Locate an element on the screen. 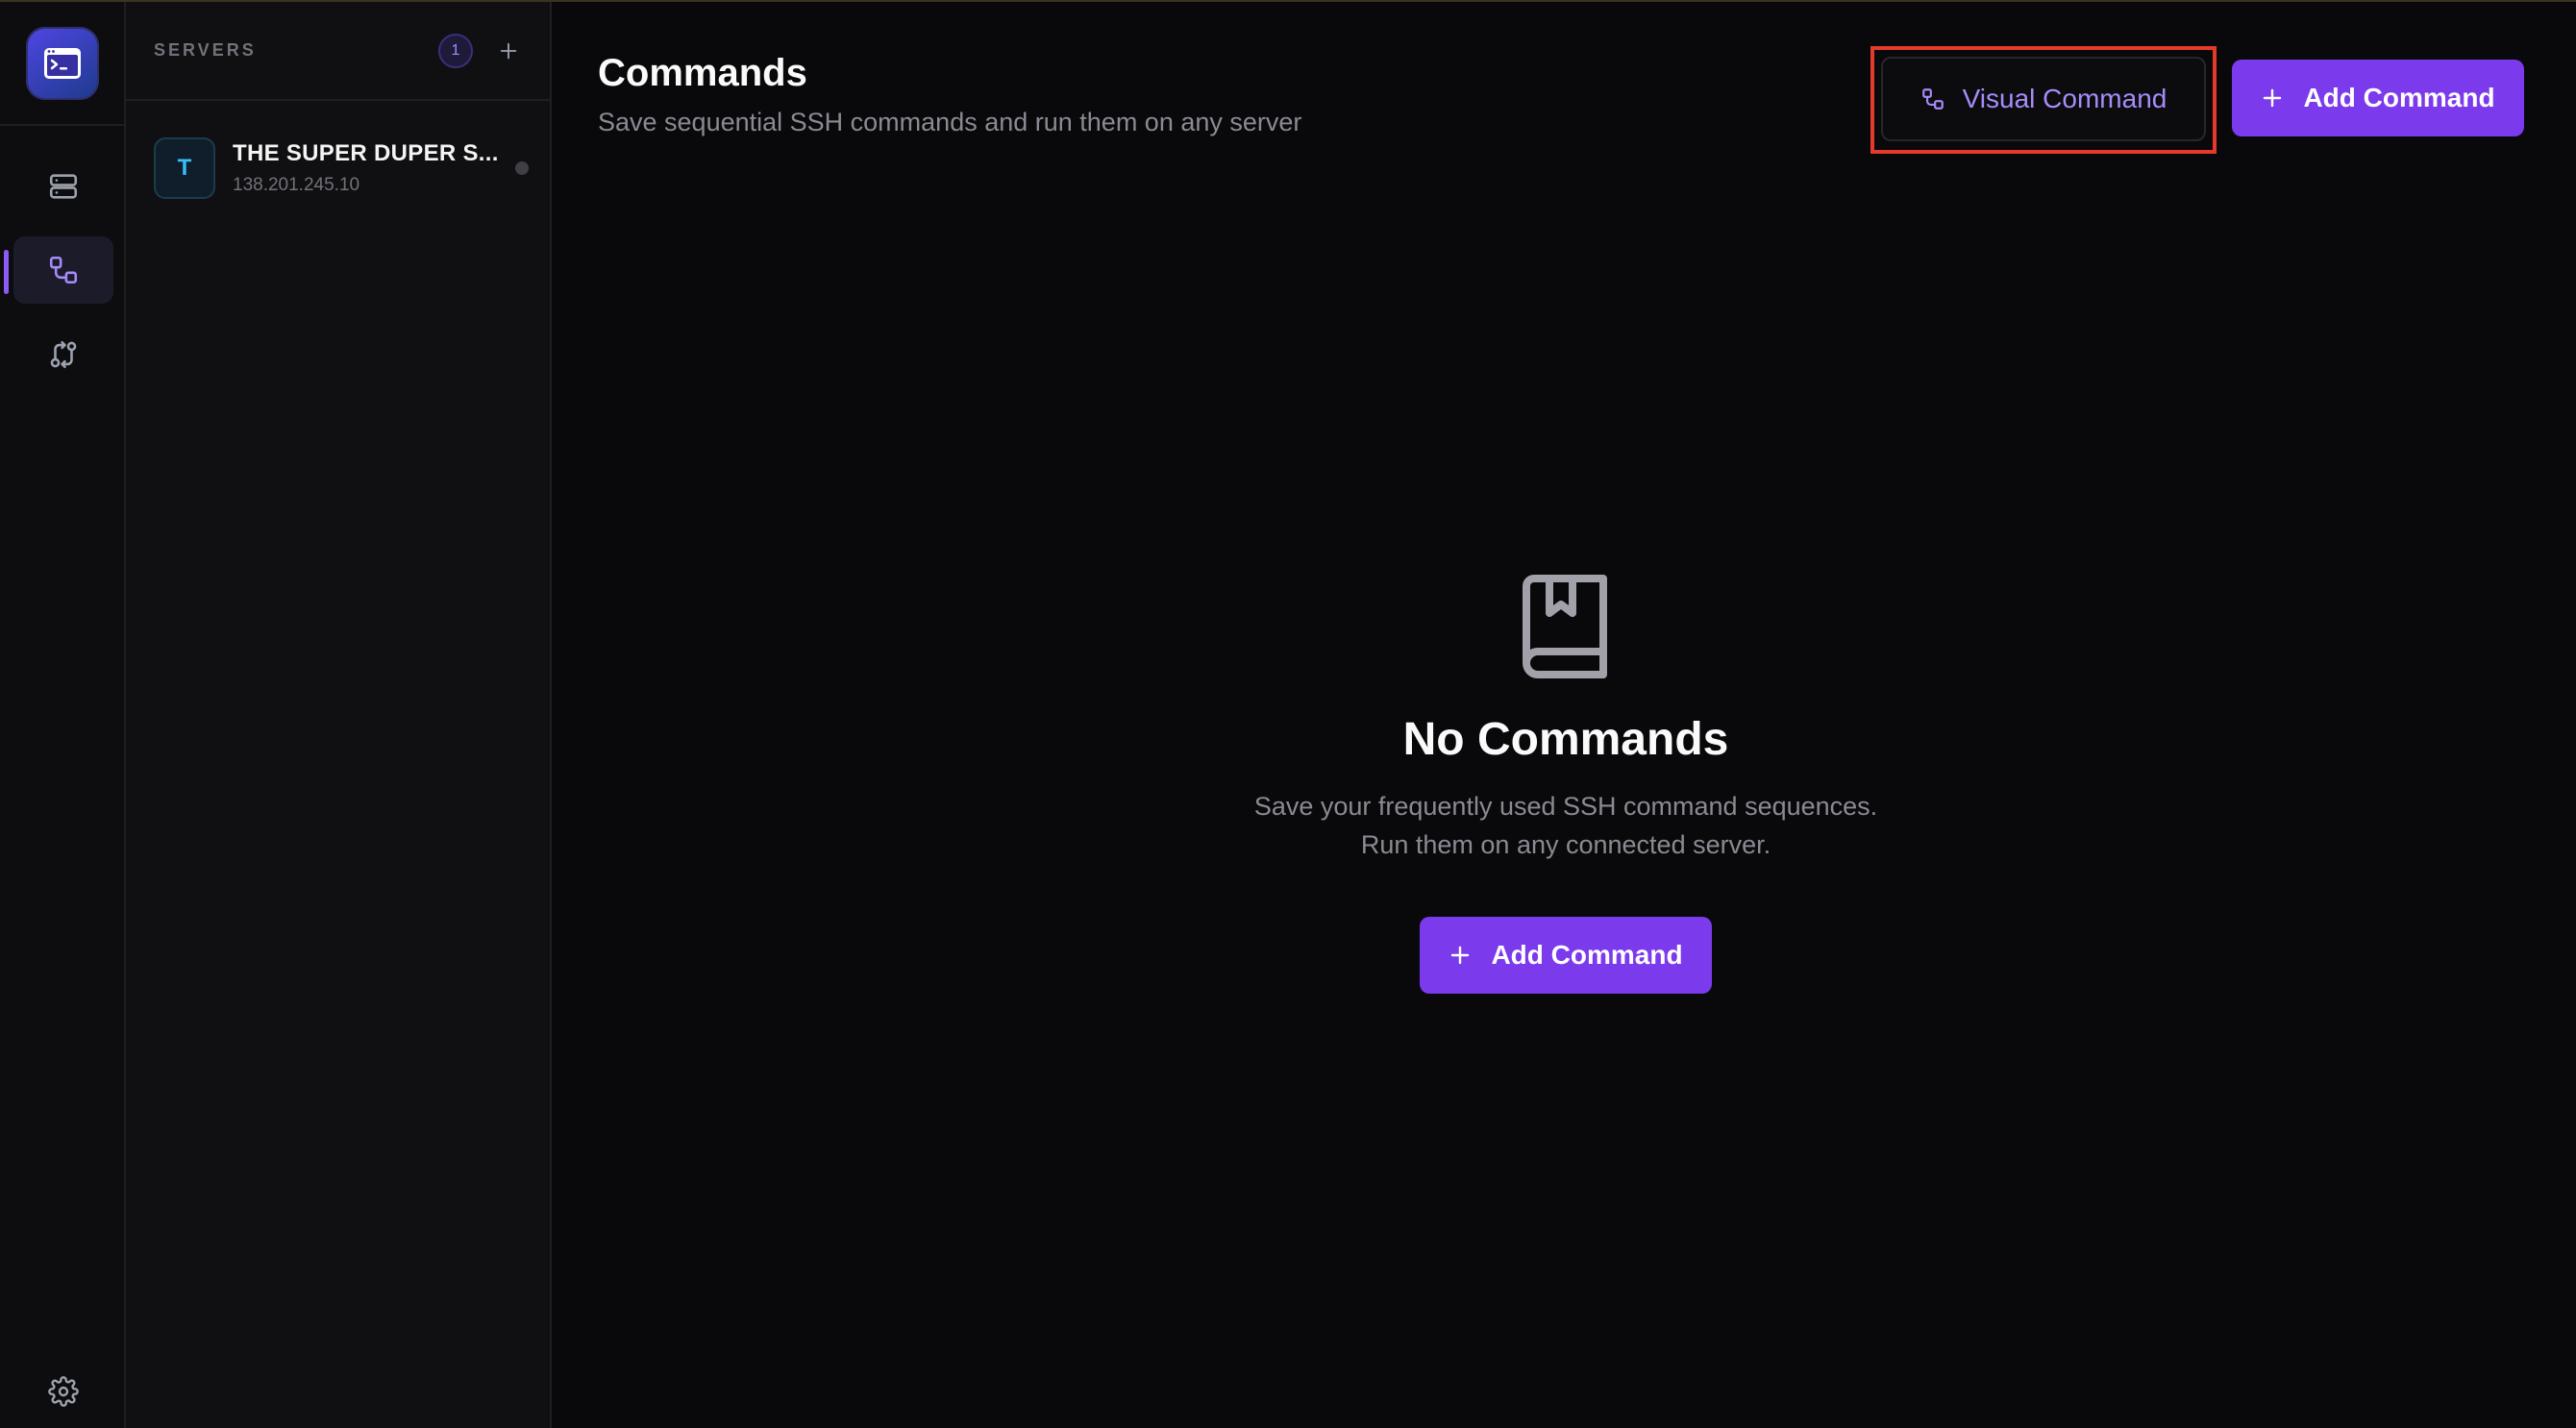 This screenshot has height=1428, width=2576. nav-servers-button is located at coordinates (63, 187).